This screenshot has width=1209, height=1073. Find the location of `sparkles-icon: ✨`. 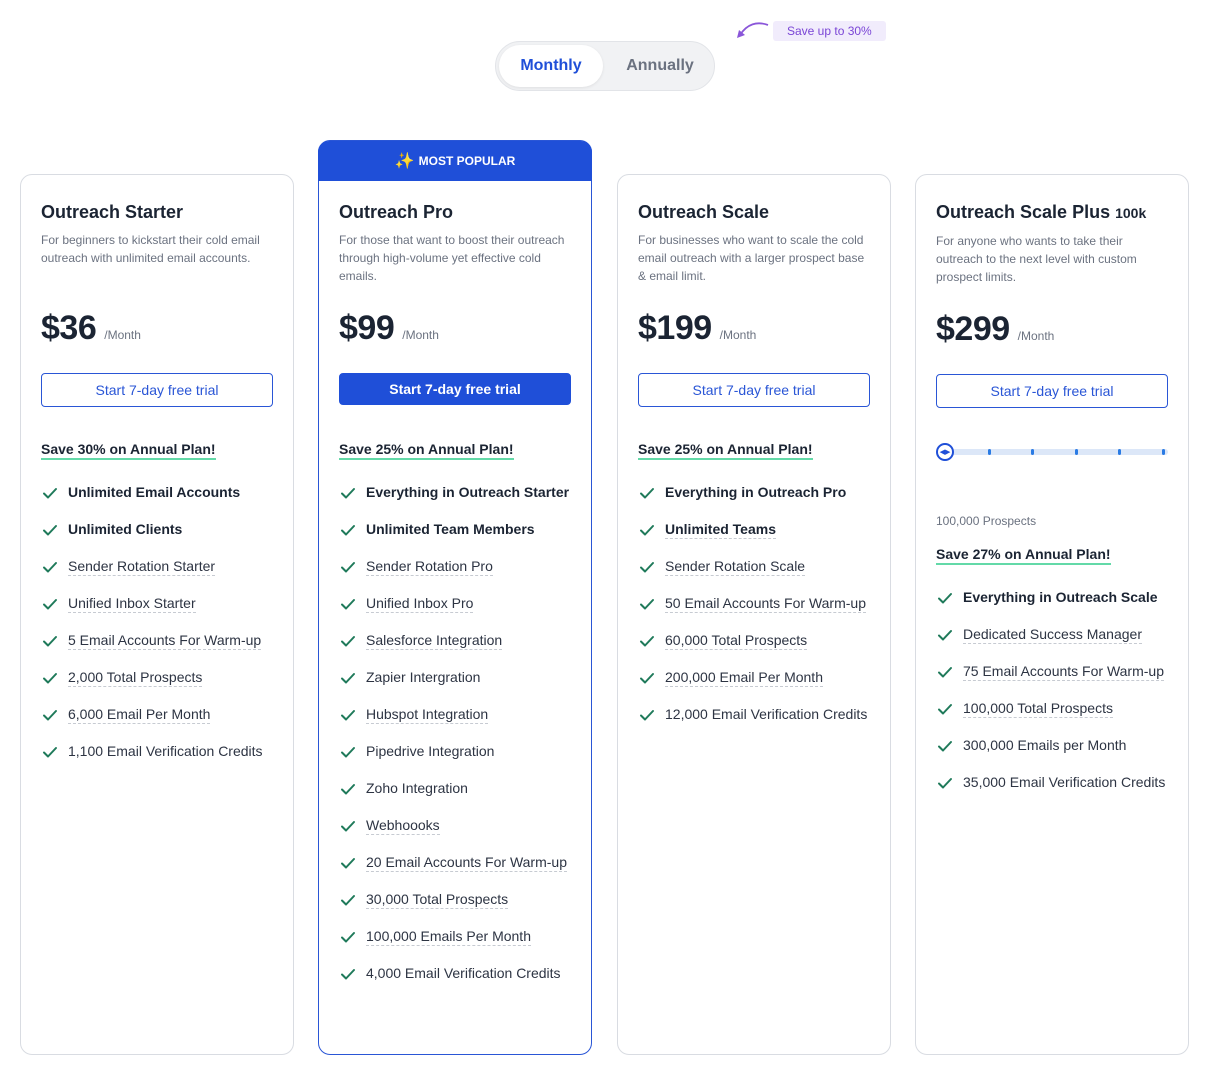

sparkles-icon: ✨ is located at coordinates (404, 161).